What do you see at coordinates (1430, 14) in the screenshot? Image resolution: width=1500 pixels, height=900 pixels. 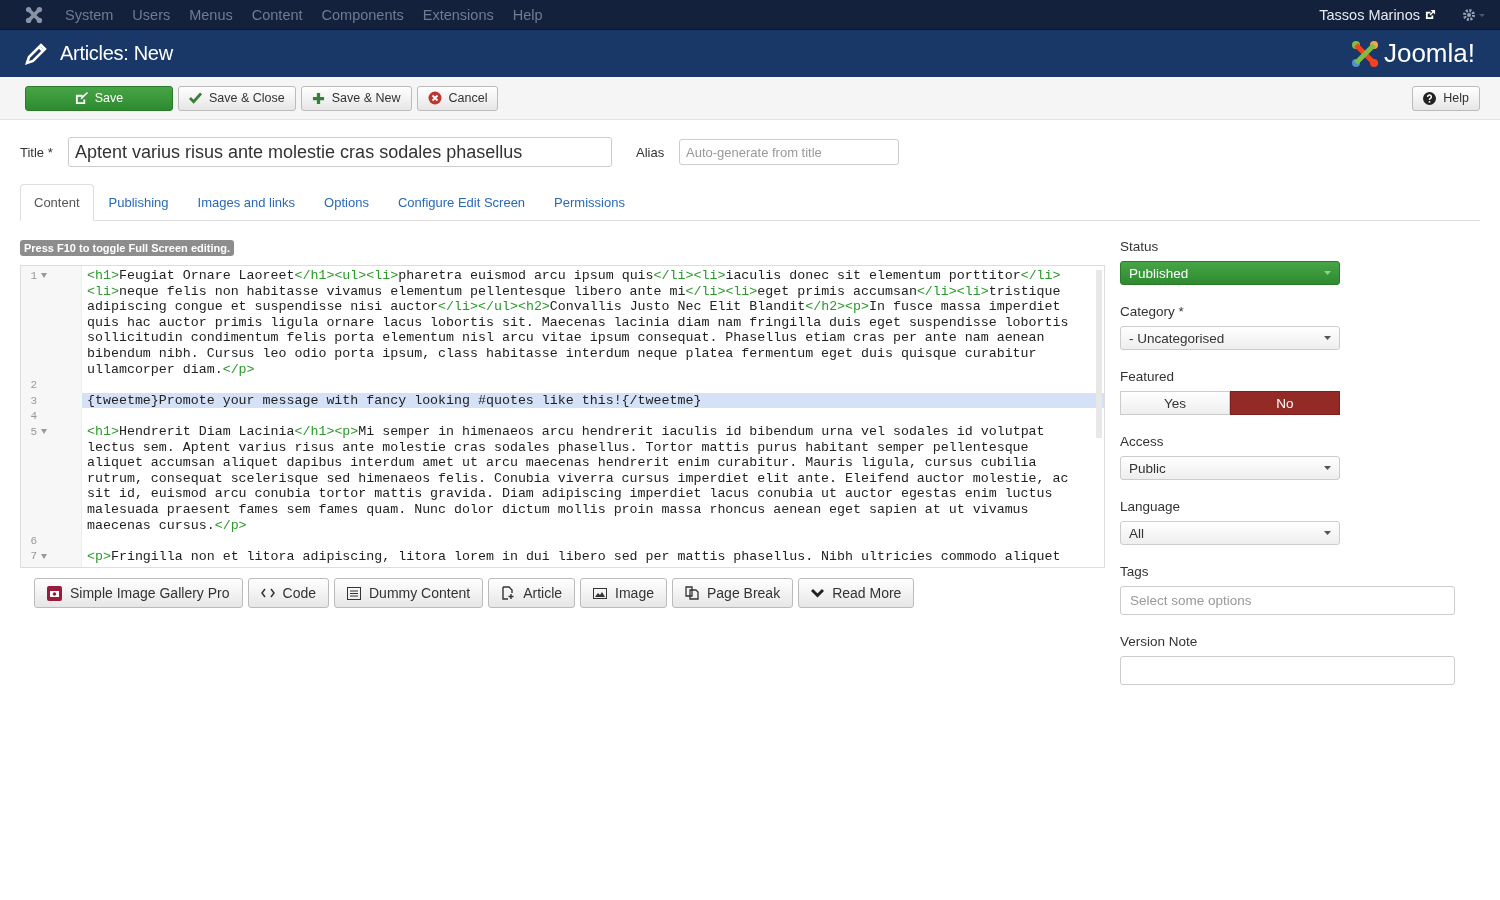 I see `external-link-icon` at bounding box center [1430, 14].